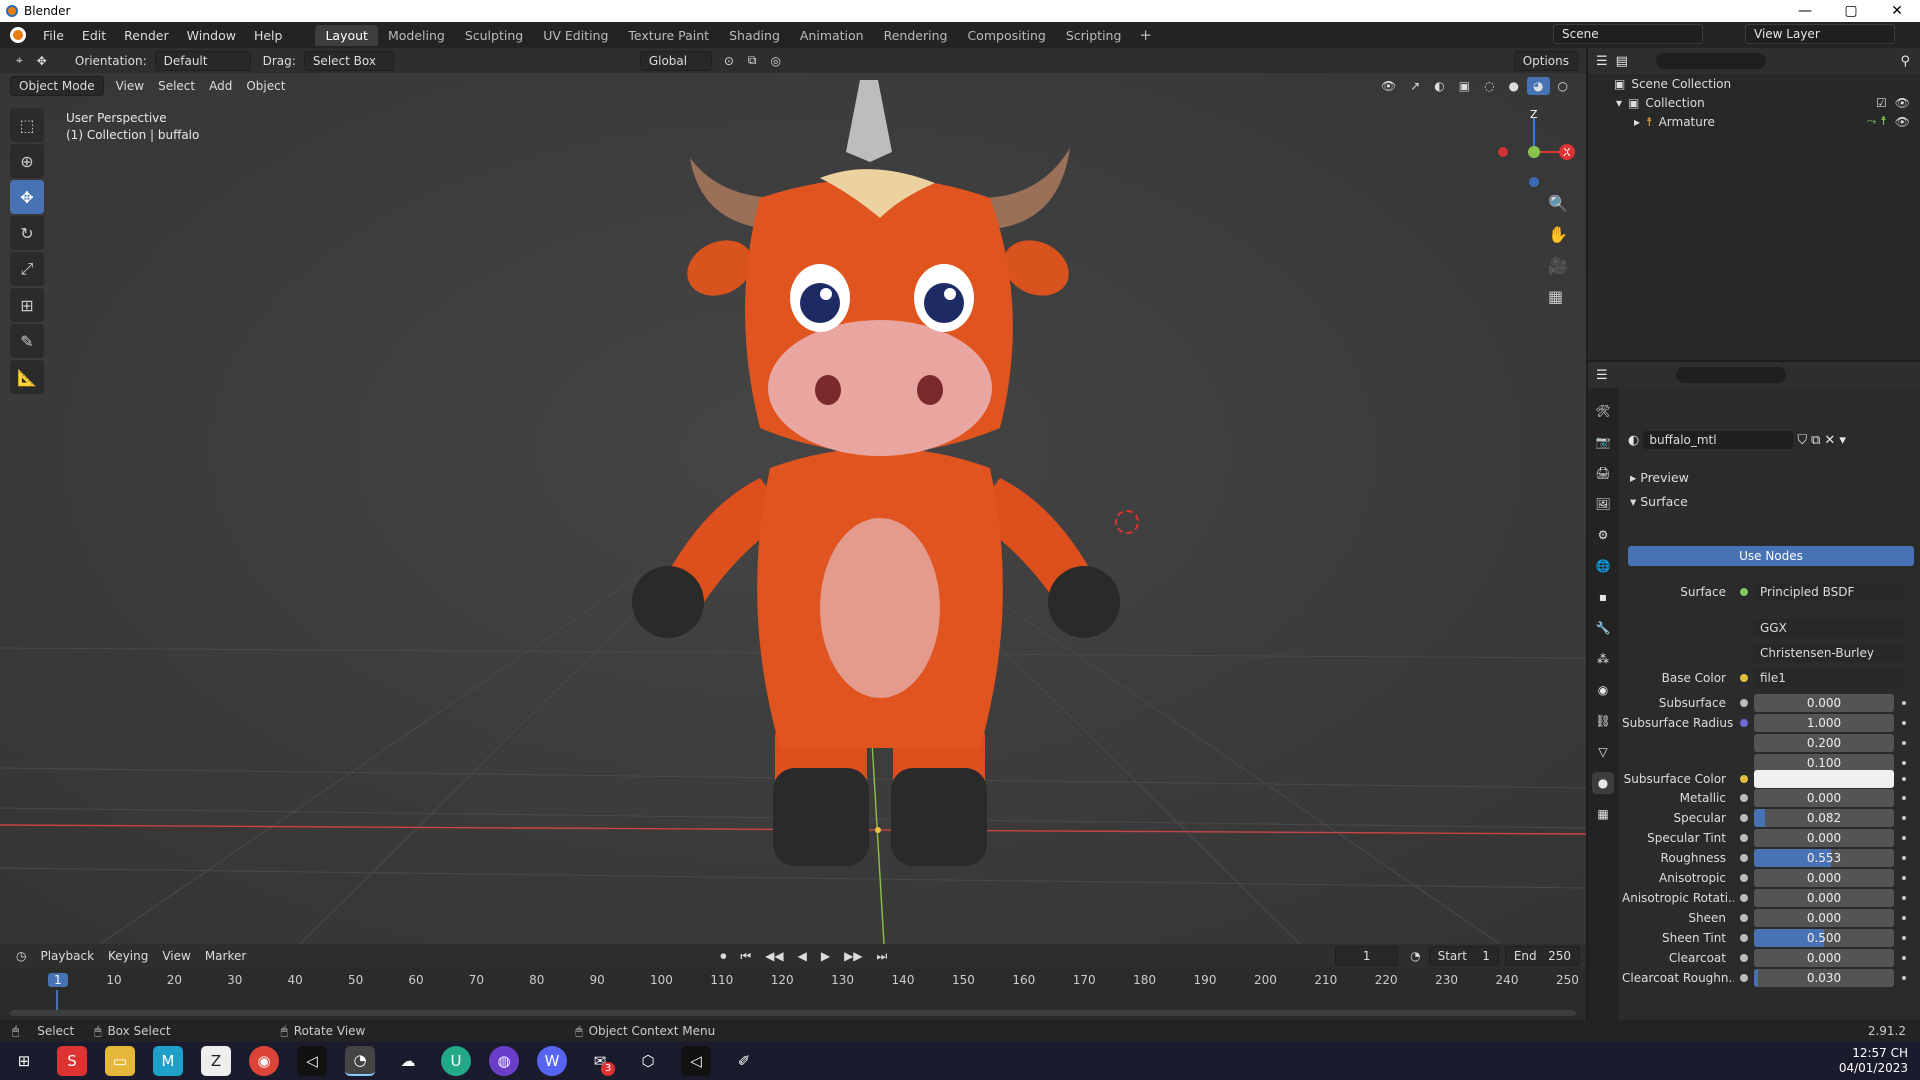 Image resolution: width=1920 pixels, height=1080 pixels. I want to click on zoom-icon: 🔍, so click(1558, 203).